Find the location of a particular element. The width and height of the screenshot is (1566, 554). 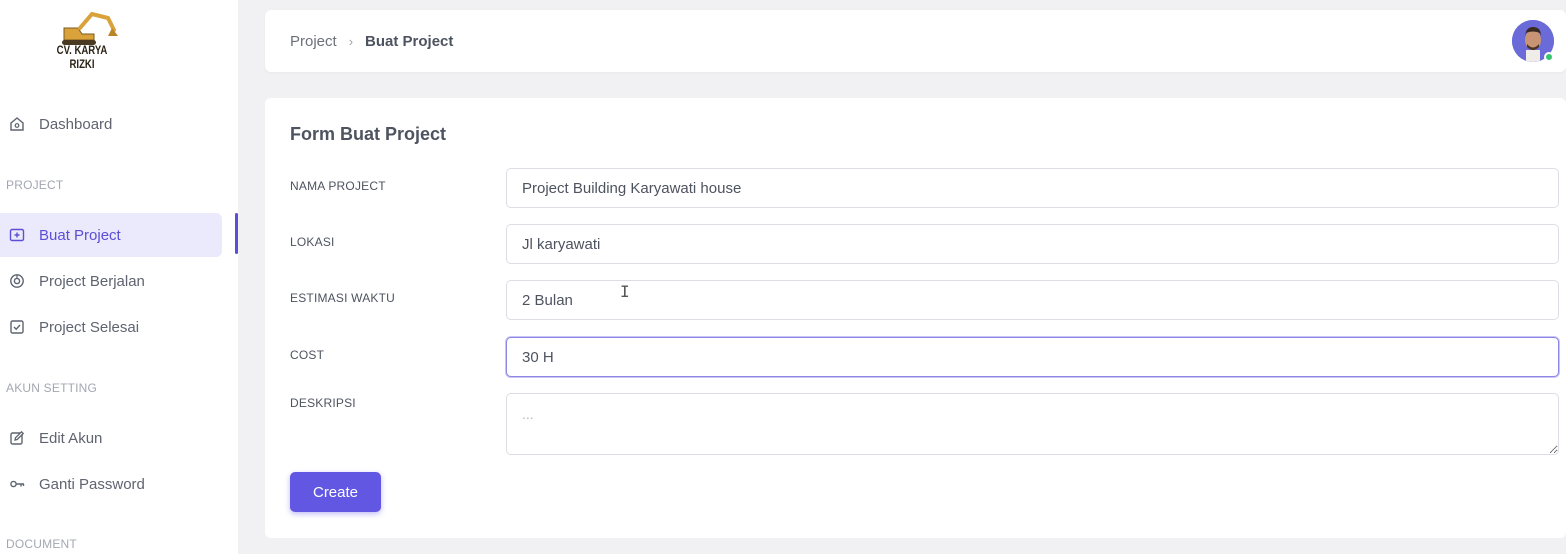

sidebar-item-edit-akun: Edit Akun is located at coordinates (111, 438).